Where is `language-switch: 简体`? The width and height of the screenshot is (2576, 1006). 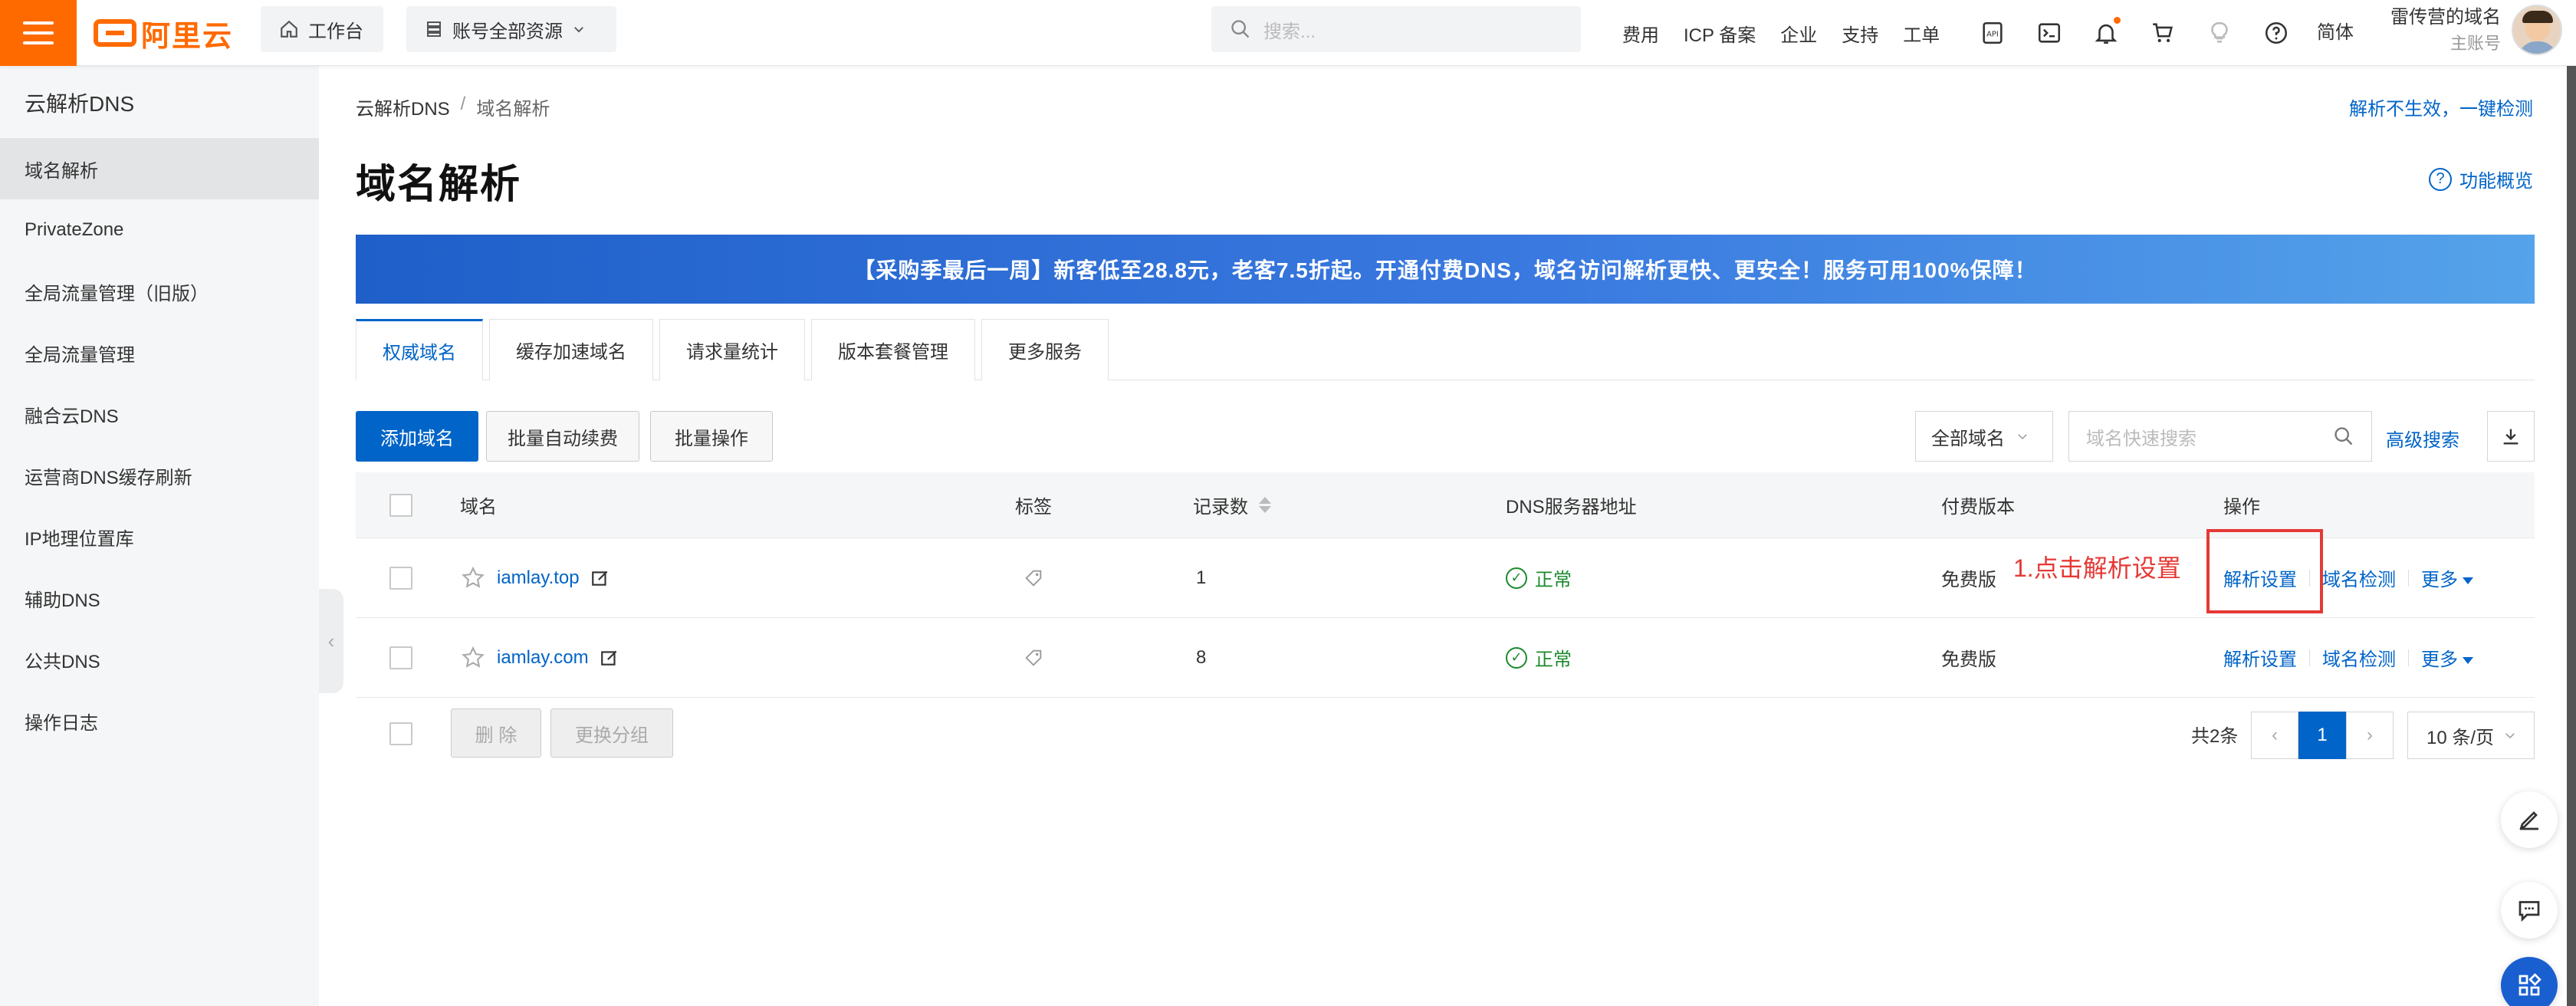 language-switch: 简体 is located at coordinates (2335, 30).